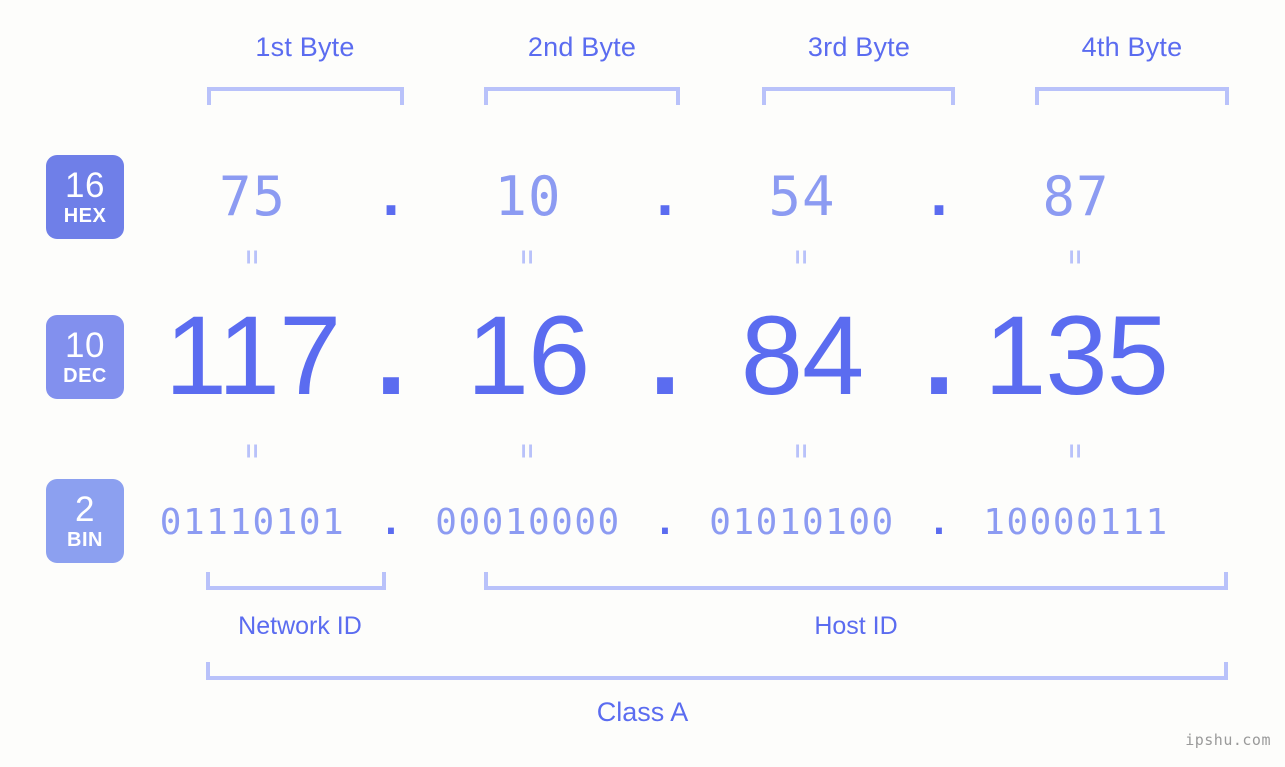 This screenshot has height=767, width=1285. Describe the element at coordinates (717, 671) in the screenshot. I see `class-bracket` at that location.